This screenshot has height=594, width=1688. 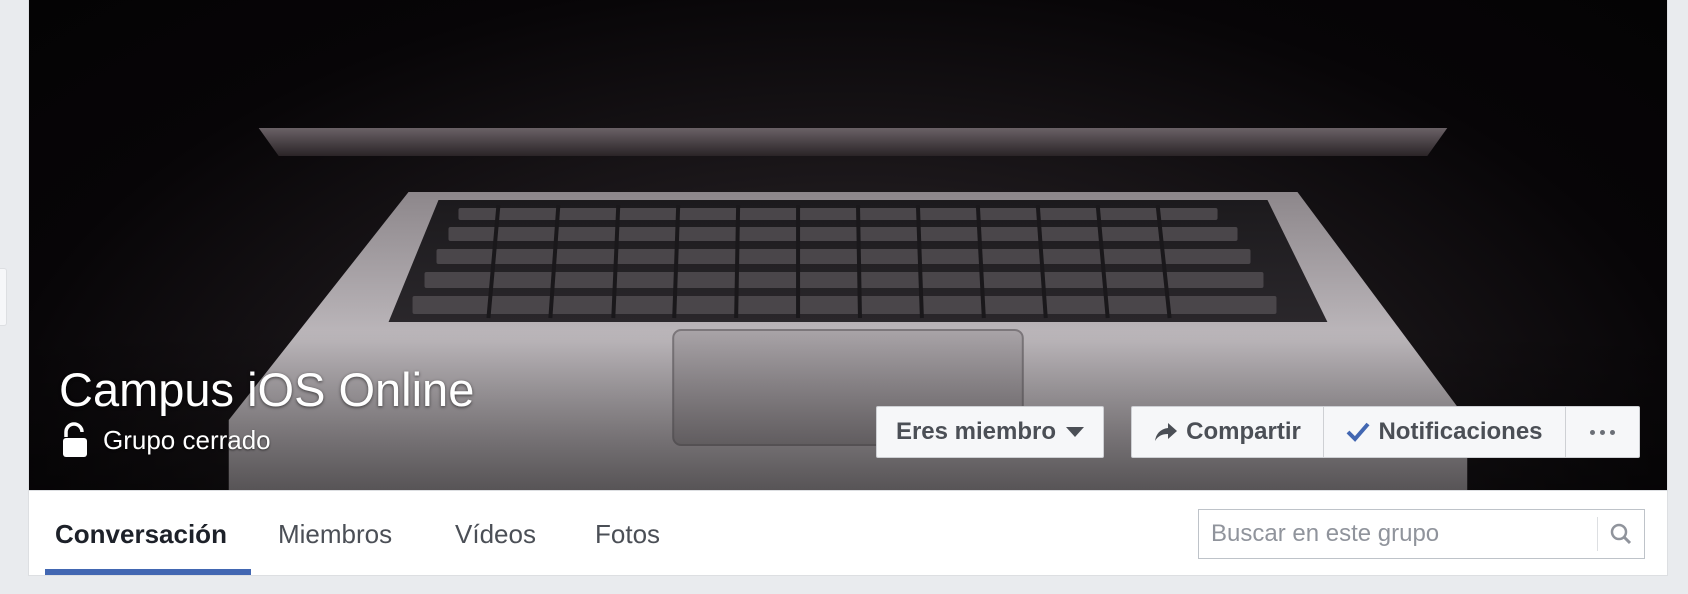 What do you see at coordinates (187, 439) in the screenshot?
I see `group-privacy-label: Grupo cerrado` at bounding box center [187, 439].